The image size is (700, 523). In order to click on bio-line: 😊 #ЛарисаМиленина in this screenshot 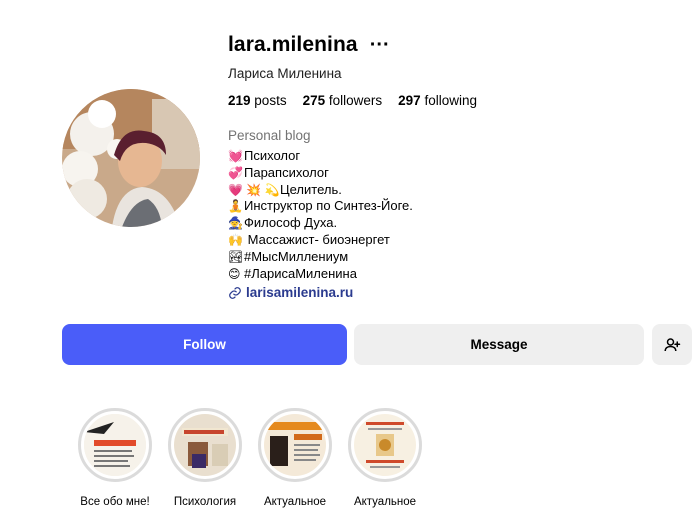, I will do `click(292, 273)`.